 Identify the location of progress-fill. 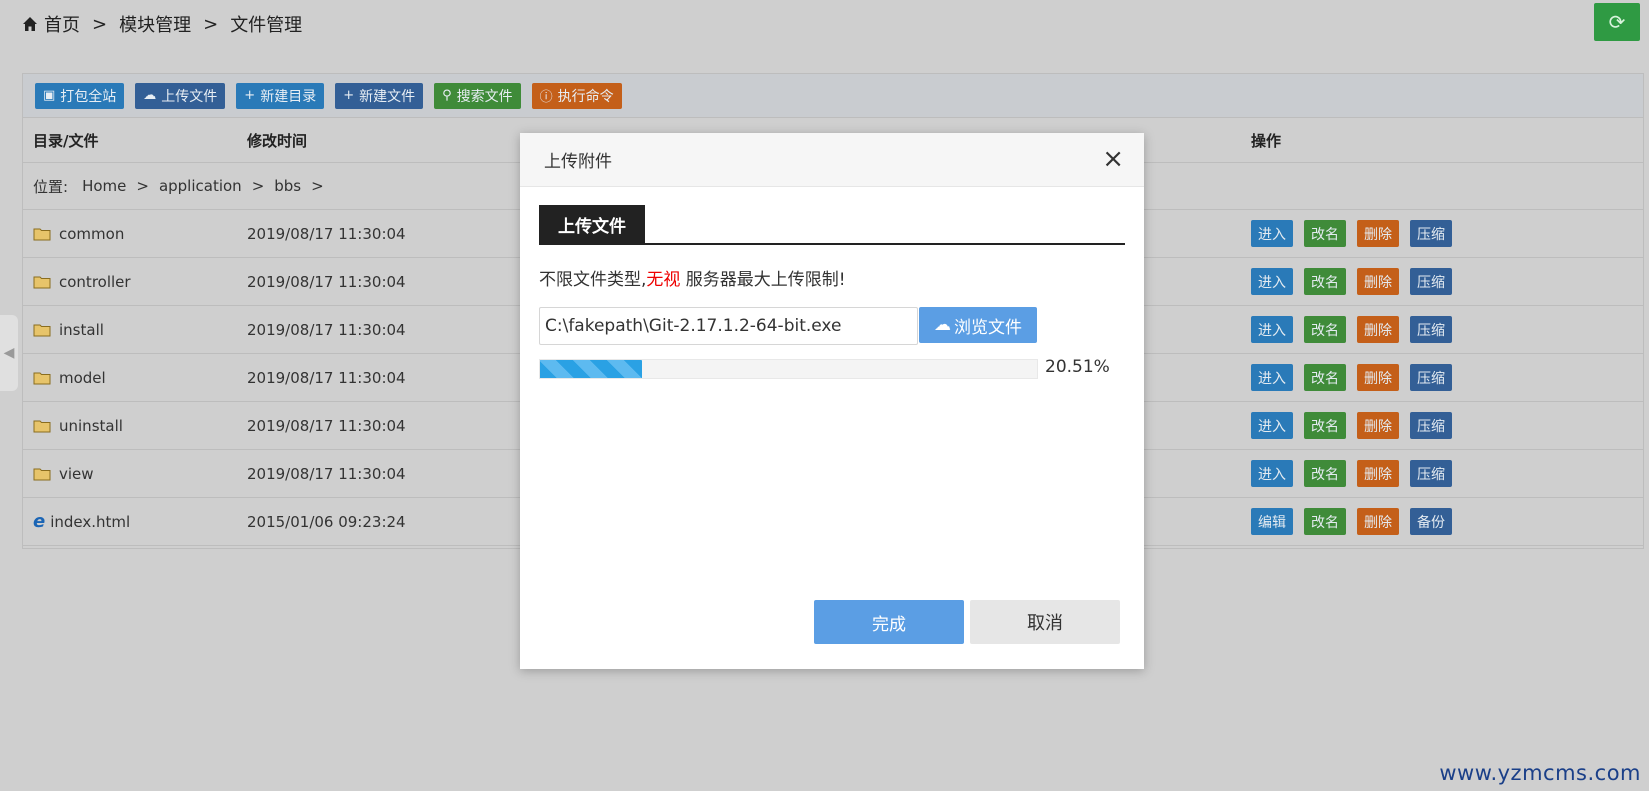
(591, 369).